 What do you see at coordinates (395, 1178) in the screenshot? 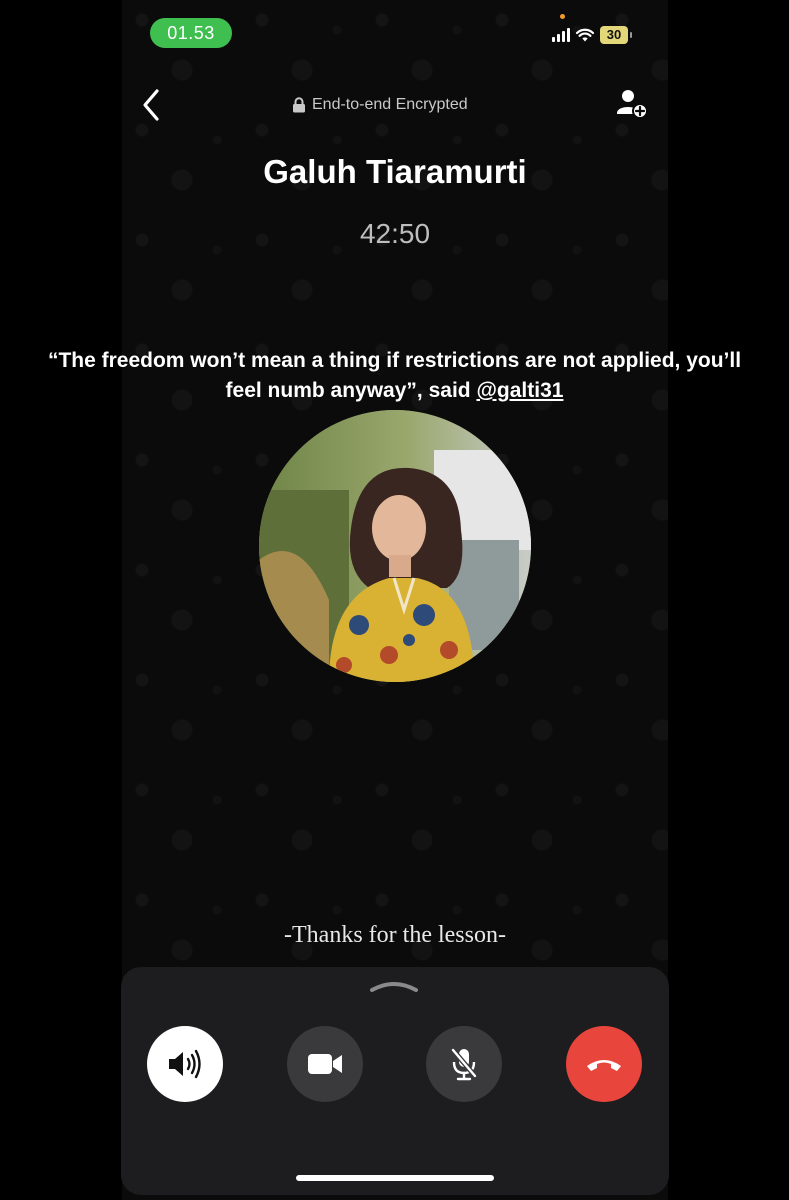
I see `home-indicator` at bounding box center [395, 1178].